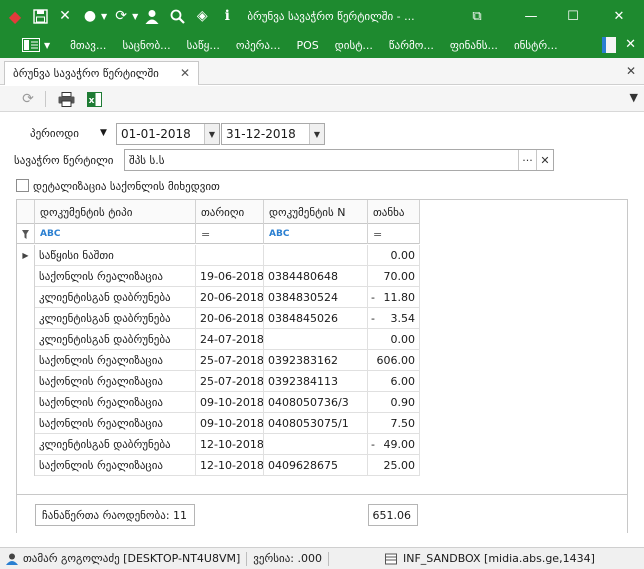  Describe the element at coordinates (396, 360) in the screenshot. I see `cell-amount-text: 606.00` at that location.